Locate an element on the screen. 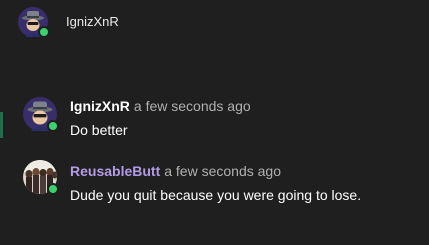 The image size is (429, 245). message-header: IgnizXnR a few seconds ago is located at coordinates (160, 106).